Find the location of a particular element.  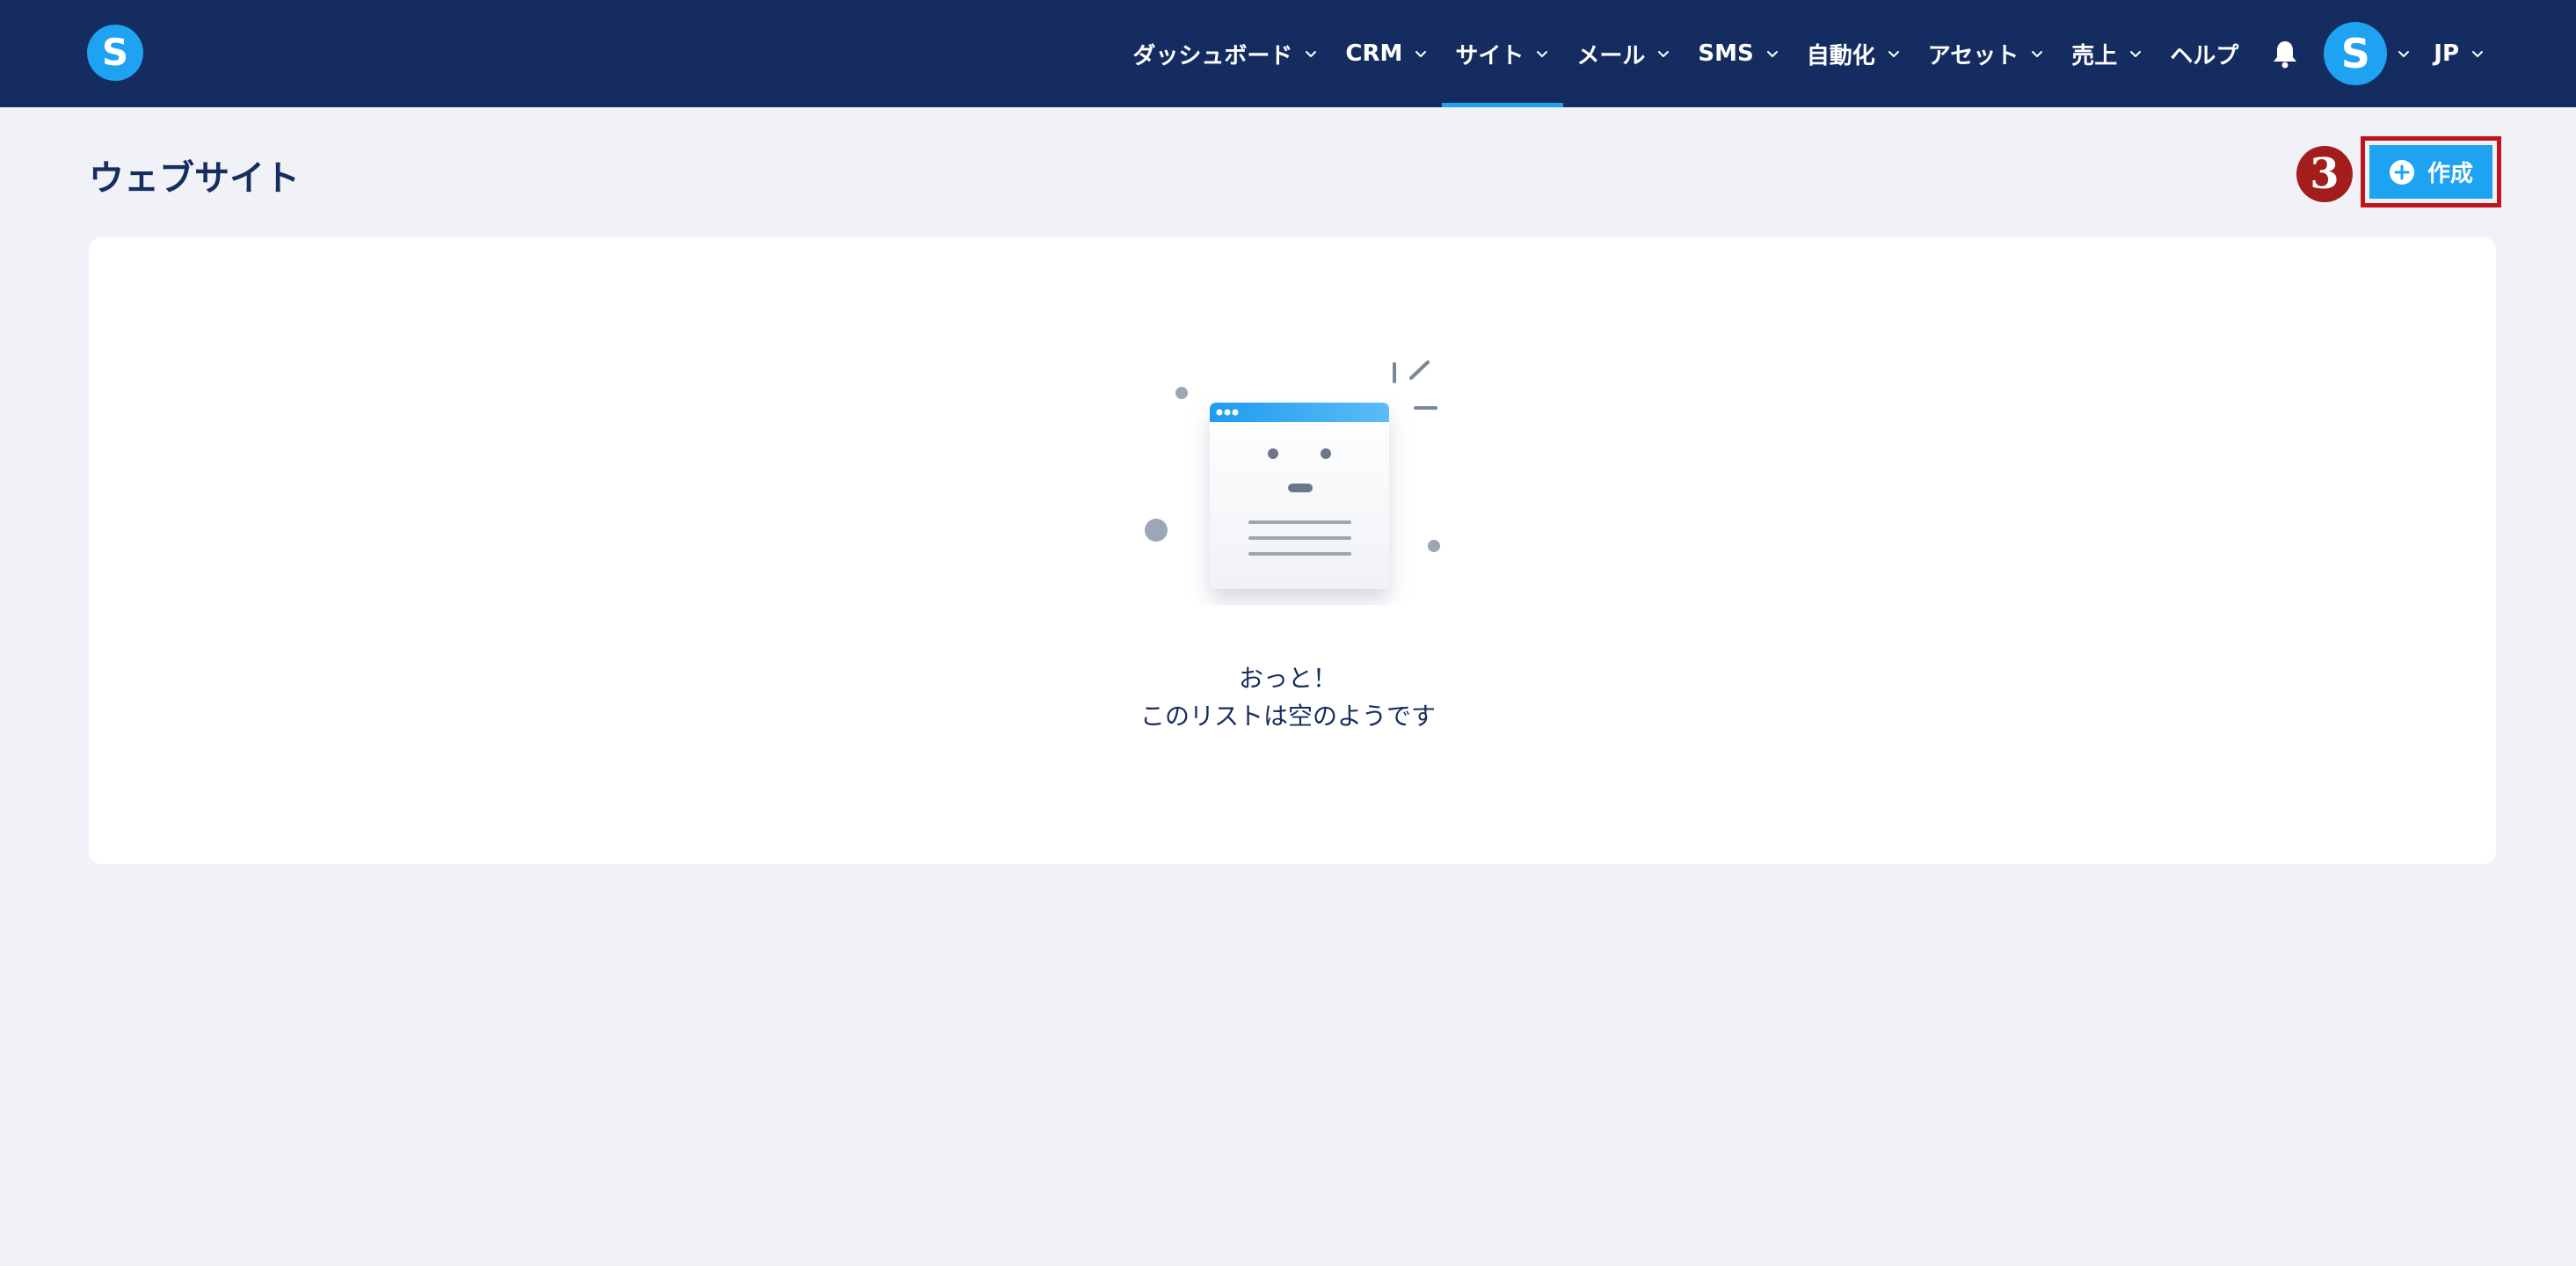

create-button-label: 作成 is located at coordinates (2450, 173).